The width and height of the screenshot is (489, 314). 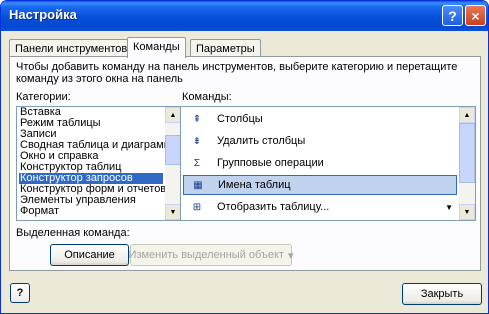 I want to click on categories-scrollbar: ▲ ▼, so click(x=173, y=163).